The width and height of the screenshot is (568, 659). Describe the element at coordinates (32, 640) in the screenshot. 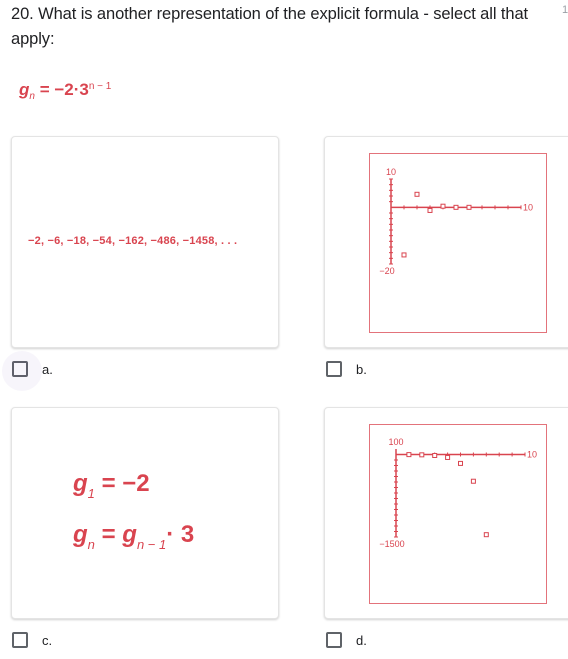

I see `option-c: c.` at that location.